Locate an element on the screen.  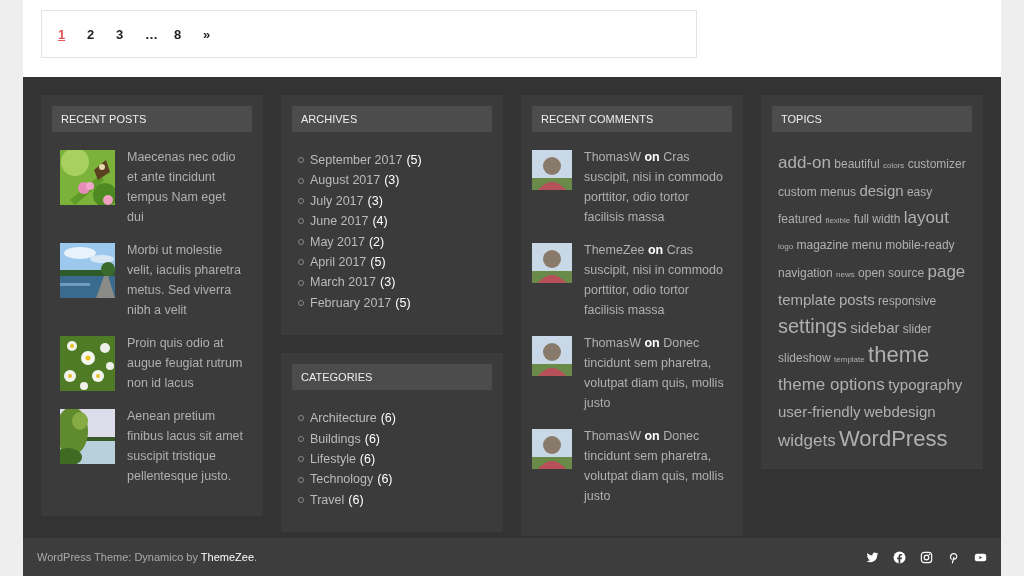
pagination-link: 1 is located at coordinates (72, 34).